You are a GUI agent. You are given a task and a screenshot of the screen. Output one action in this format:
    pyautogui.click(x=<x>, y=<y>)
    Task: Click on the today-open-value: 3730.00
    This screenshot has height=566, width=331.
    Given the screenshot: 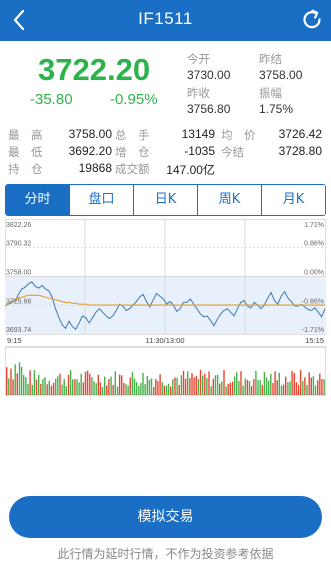 What is the action you would take?
    pyautogui.click(x=209, y=75)
    